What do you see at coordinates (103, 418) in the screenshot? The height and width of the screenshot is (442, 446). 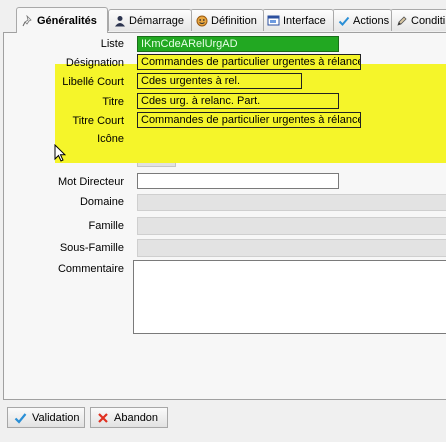 I see `close-icon` at bounding box center [103, 418].